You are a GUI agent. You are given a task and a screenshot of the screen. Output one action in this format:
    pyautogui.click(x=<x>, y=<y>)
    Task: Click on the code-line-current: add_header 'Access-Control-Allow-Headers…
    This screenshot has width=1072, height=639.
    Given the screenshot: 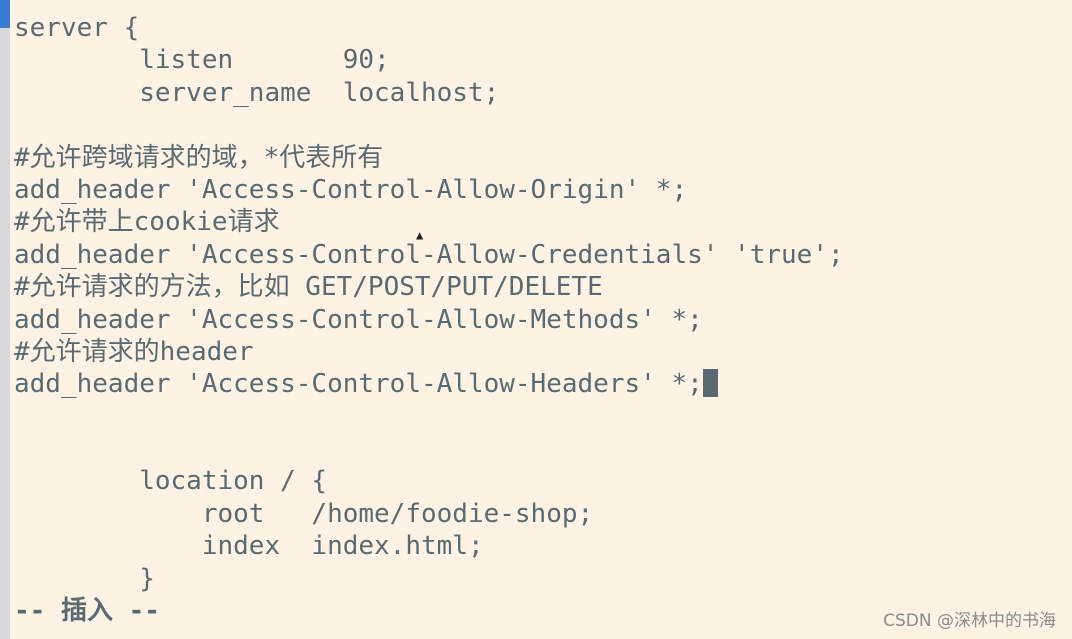 What is the action you would take?
    pyautogui.click(x=429, y=384)
    